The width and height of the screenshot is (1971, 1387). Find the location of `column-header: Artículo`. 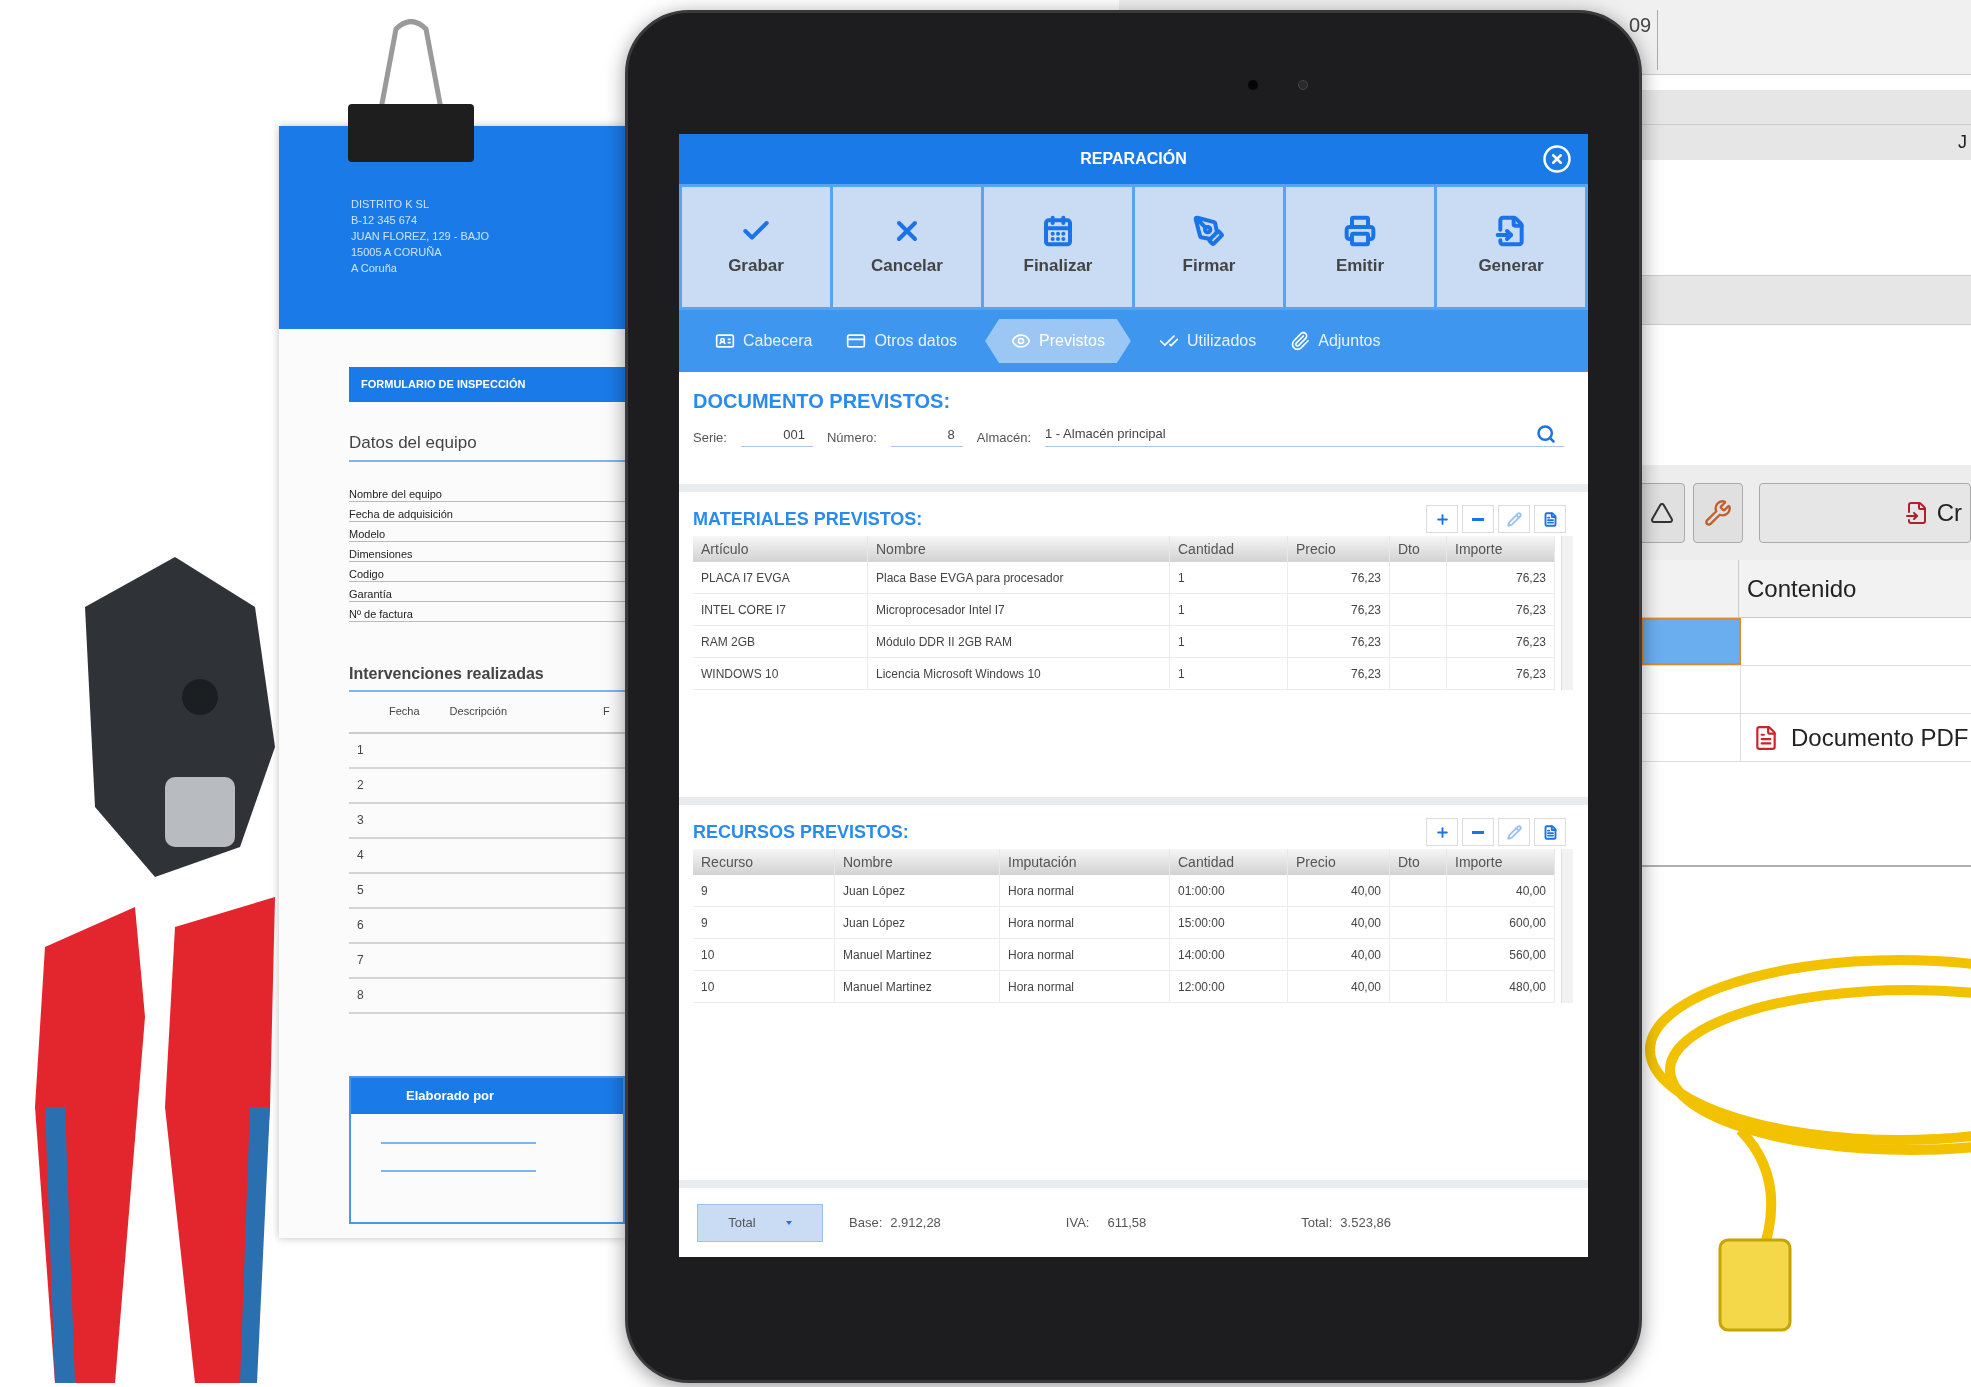

column-header: Artículo is located at coordinates (780, 549).